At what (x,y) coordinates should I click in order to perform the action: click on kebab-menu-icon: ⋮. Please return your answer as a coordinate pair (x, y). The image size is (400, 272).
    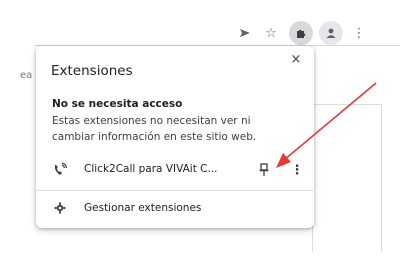
    Looking at the image, I should click on (359, 33).